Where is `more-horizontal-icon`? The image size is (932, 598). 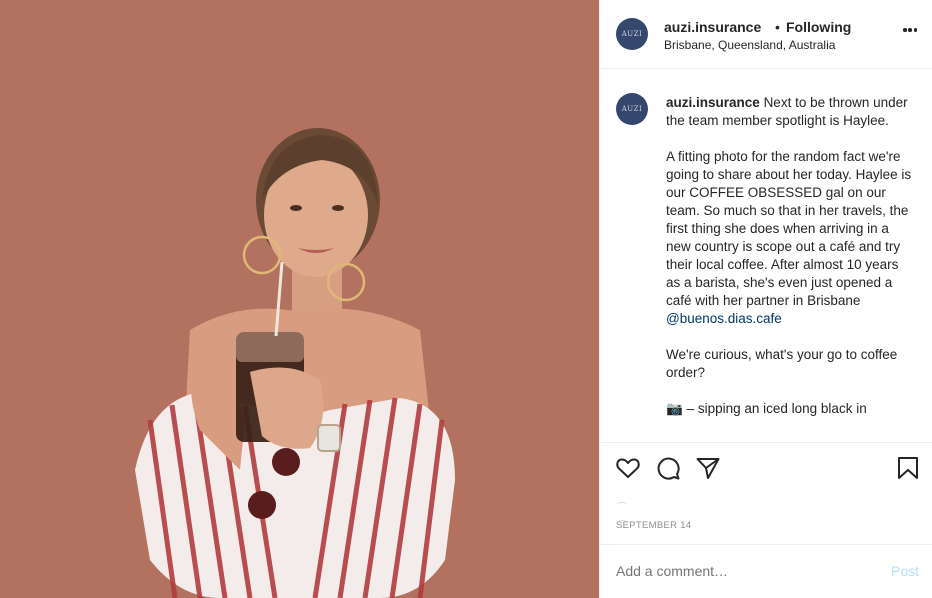 more-horizontal-icon is located at coordinates (910, 30).